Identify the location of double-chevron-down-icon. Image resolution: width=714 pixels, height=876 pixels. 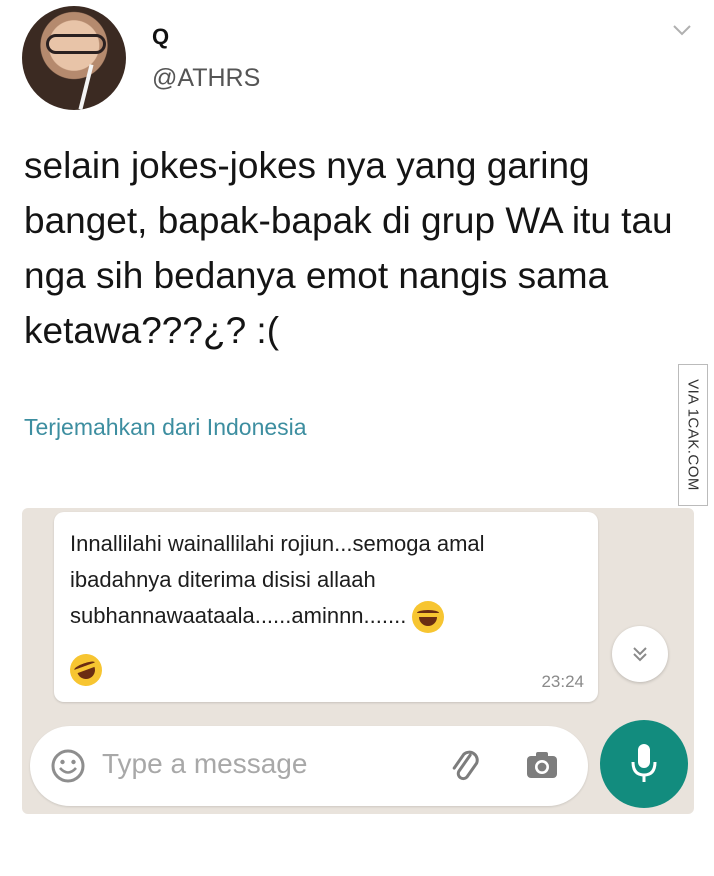
(640, 654).